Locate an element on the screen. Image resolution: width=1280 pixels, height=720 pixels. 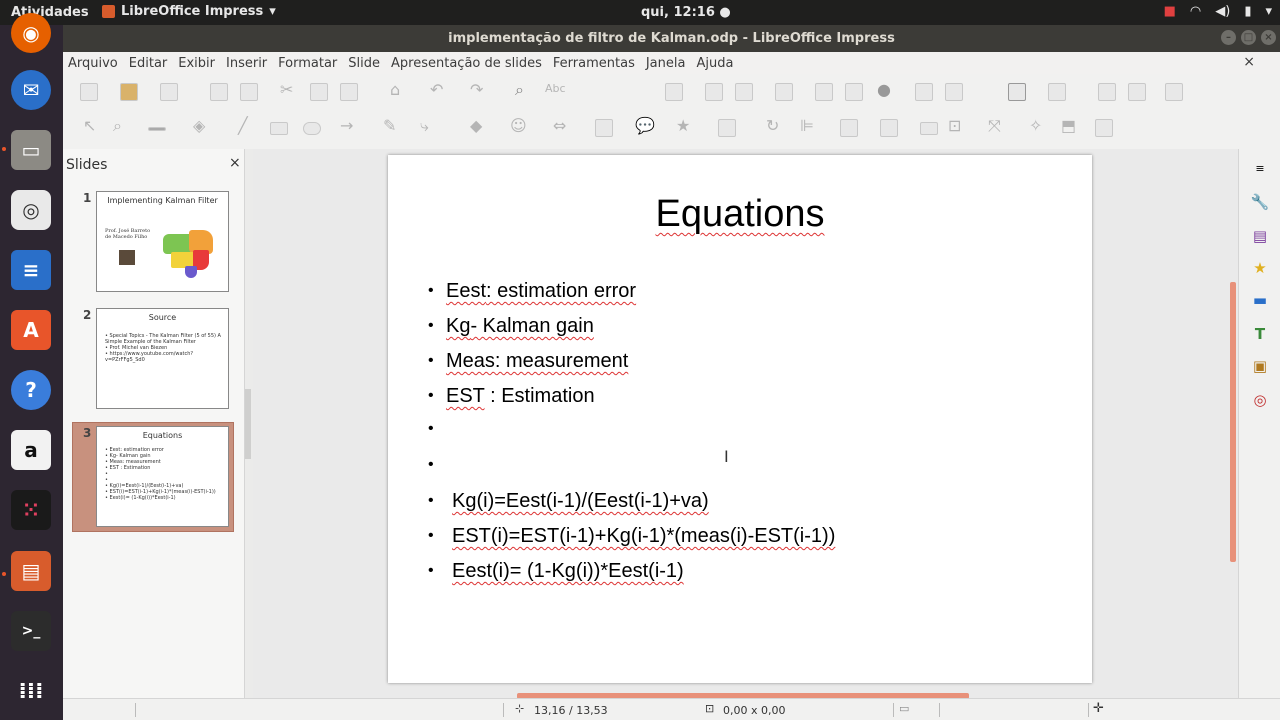
master-slide-icon is located at coordinates (714, 92).